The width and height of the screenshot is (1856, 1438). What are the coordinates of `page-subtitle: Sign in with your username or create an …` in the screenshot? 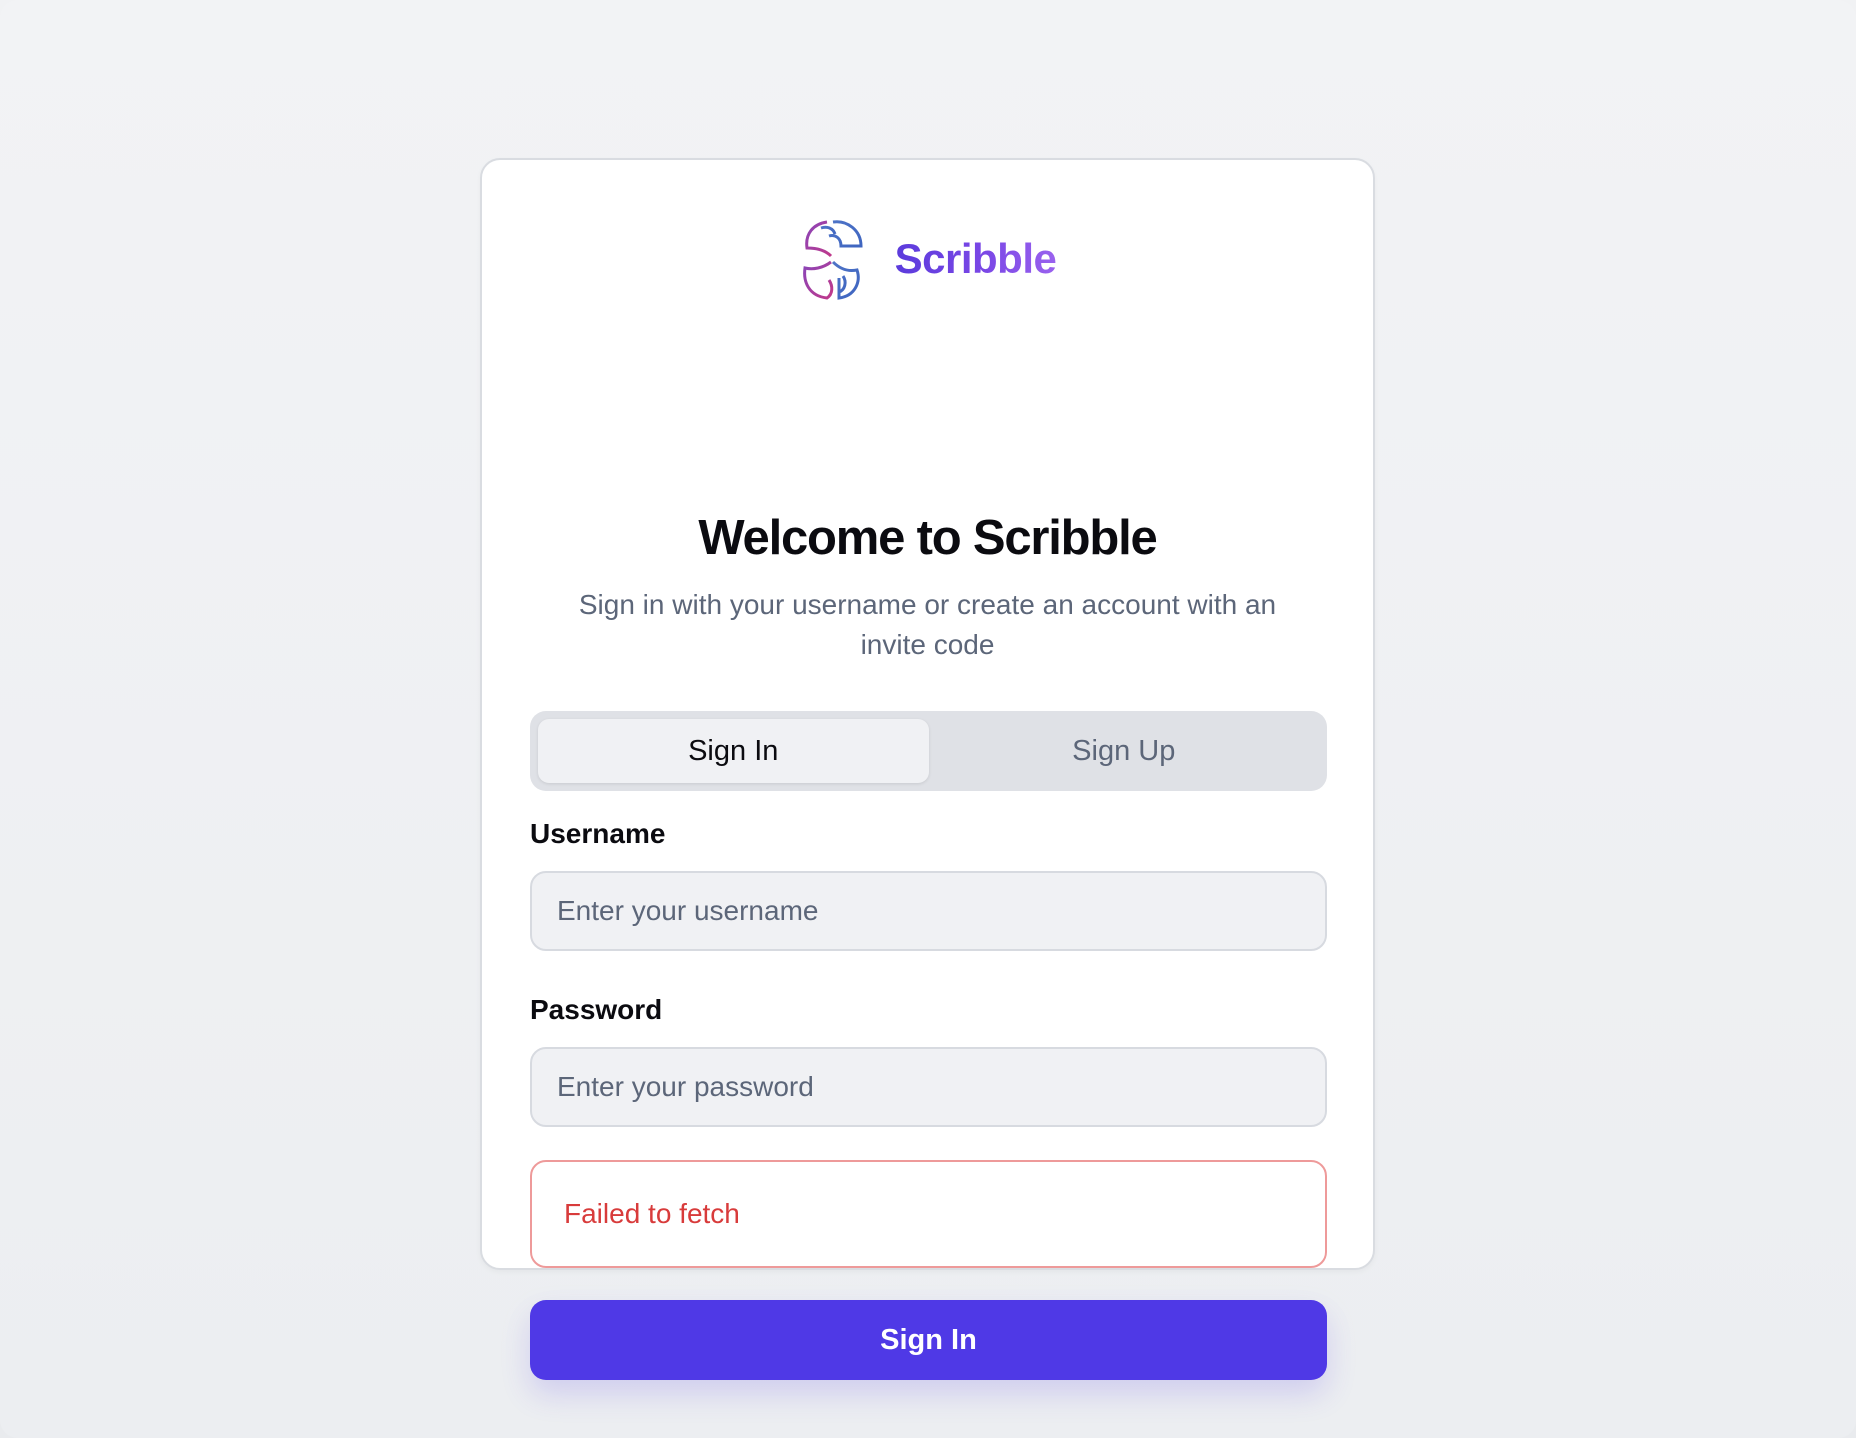 It's located at (927, 624).